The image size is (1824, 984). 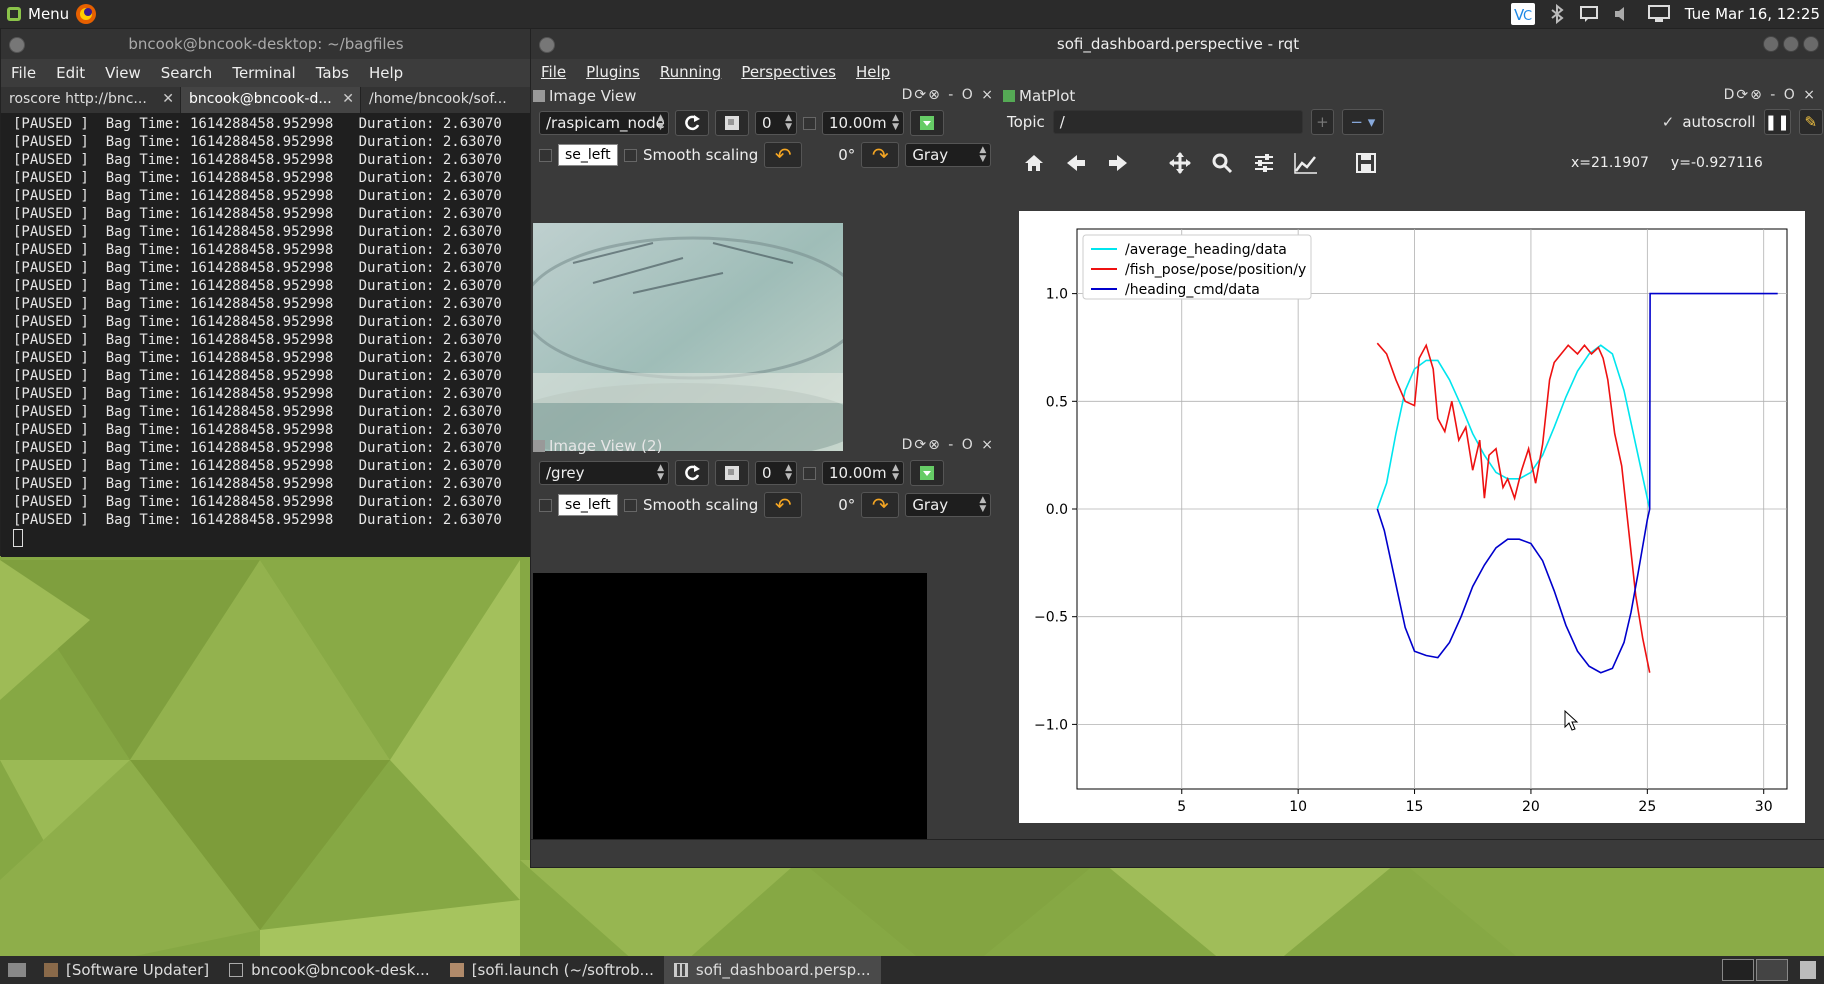 I want to click on terminal-menu-view: View, so click(x=123, y=73).